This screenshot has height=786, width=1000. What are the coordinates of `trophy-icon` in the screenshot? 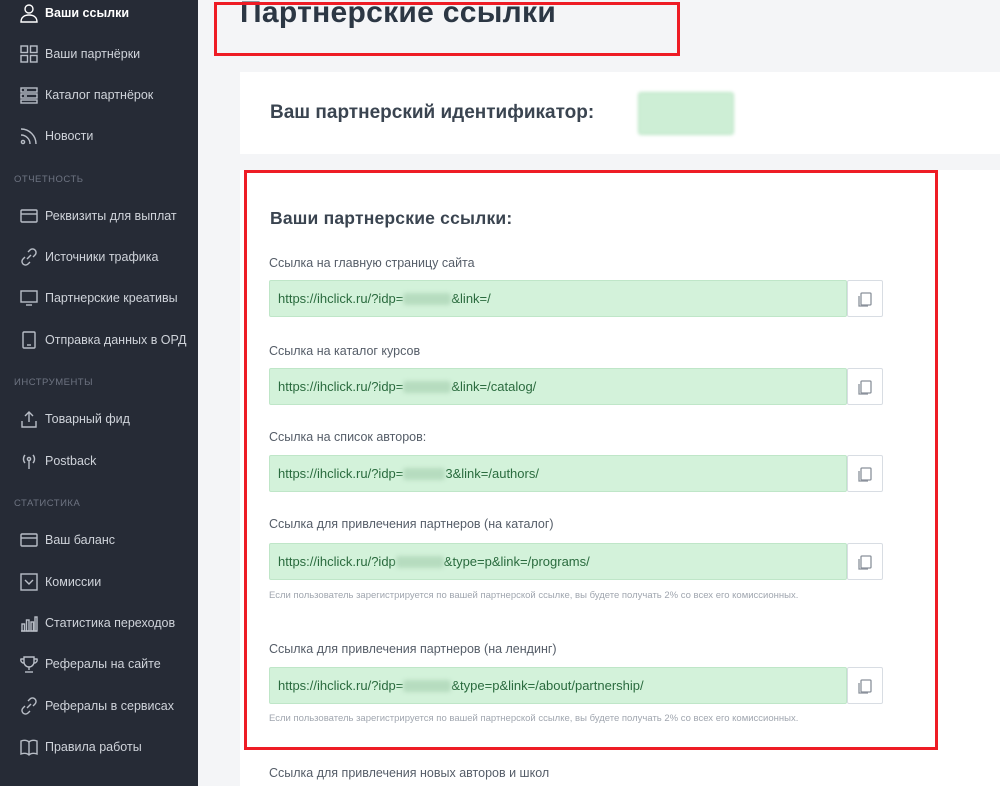 It's located at (29, 664).